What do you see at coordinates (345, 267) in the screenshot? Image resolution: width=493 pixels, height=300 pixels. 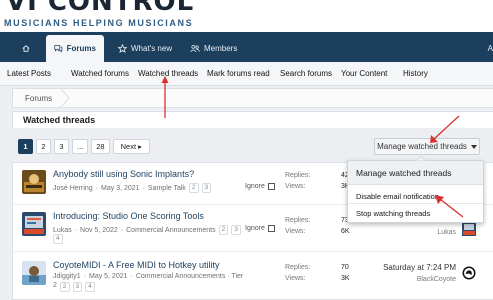 I see `replies-count: 70` at bounding box center [345, 267].